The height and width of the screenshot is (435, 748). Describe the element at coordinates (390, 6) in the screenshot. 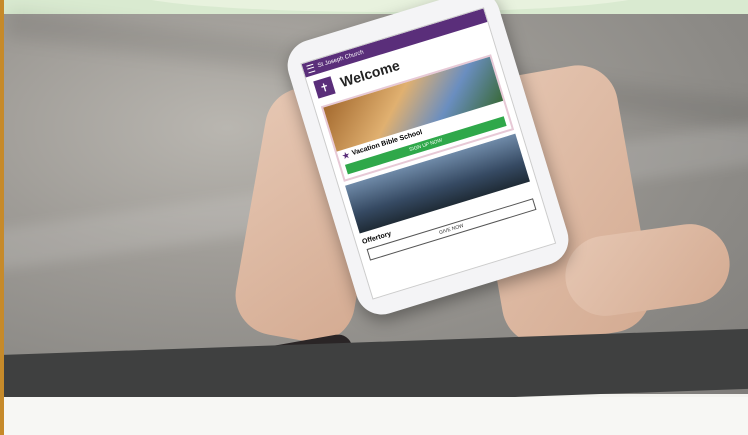

I see `top-strip-curve` at that location.